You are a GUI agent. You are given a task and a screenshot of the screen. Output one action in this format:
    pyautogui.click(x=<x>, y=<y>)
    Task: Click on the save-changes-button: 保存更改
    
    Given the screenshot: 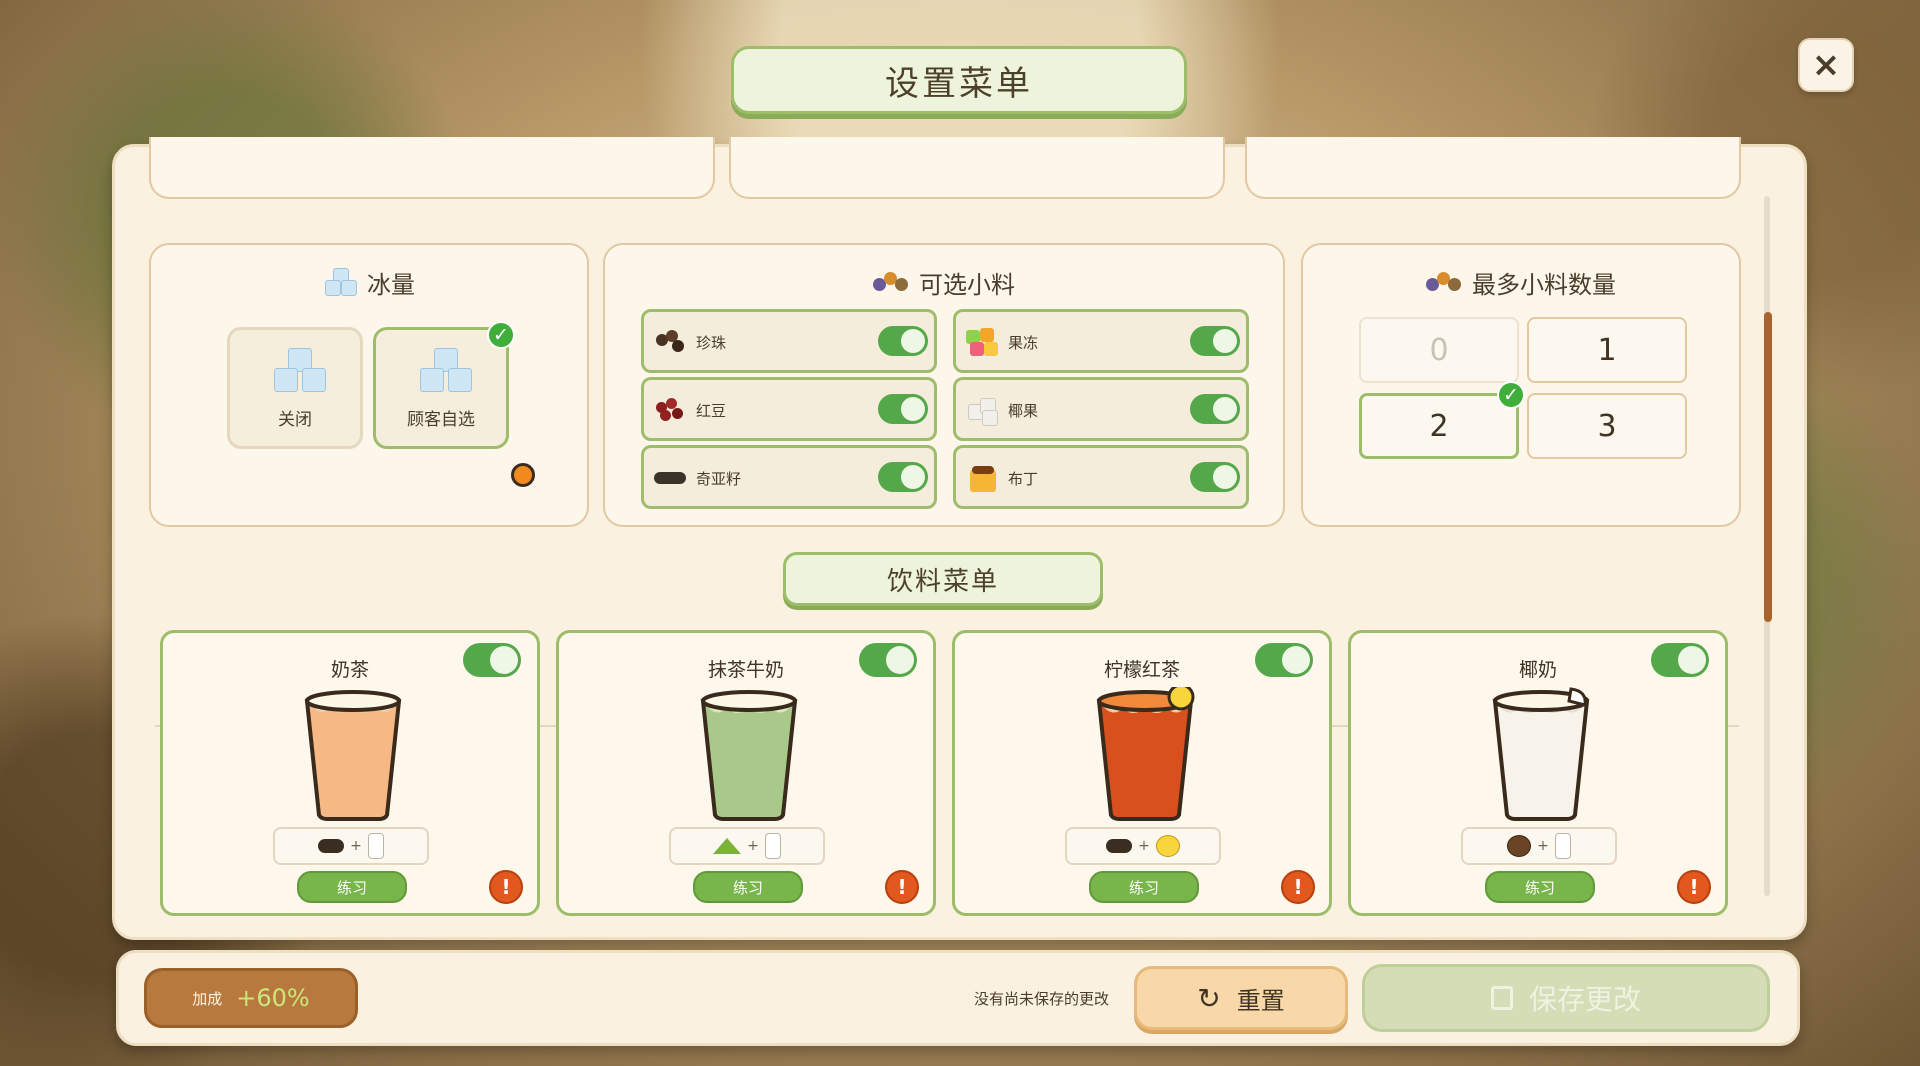 What is the action you would take?
    pyautogui.click(x=1566, y=998)
    